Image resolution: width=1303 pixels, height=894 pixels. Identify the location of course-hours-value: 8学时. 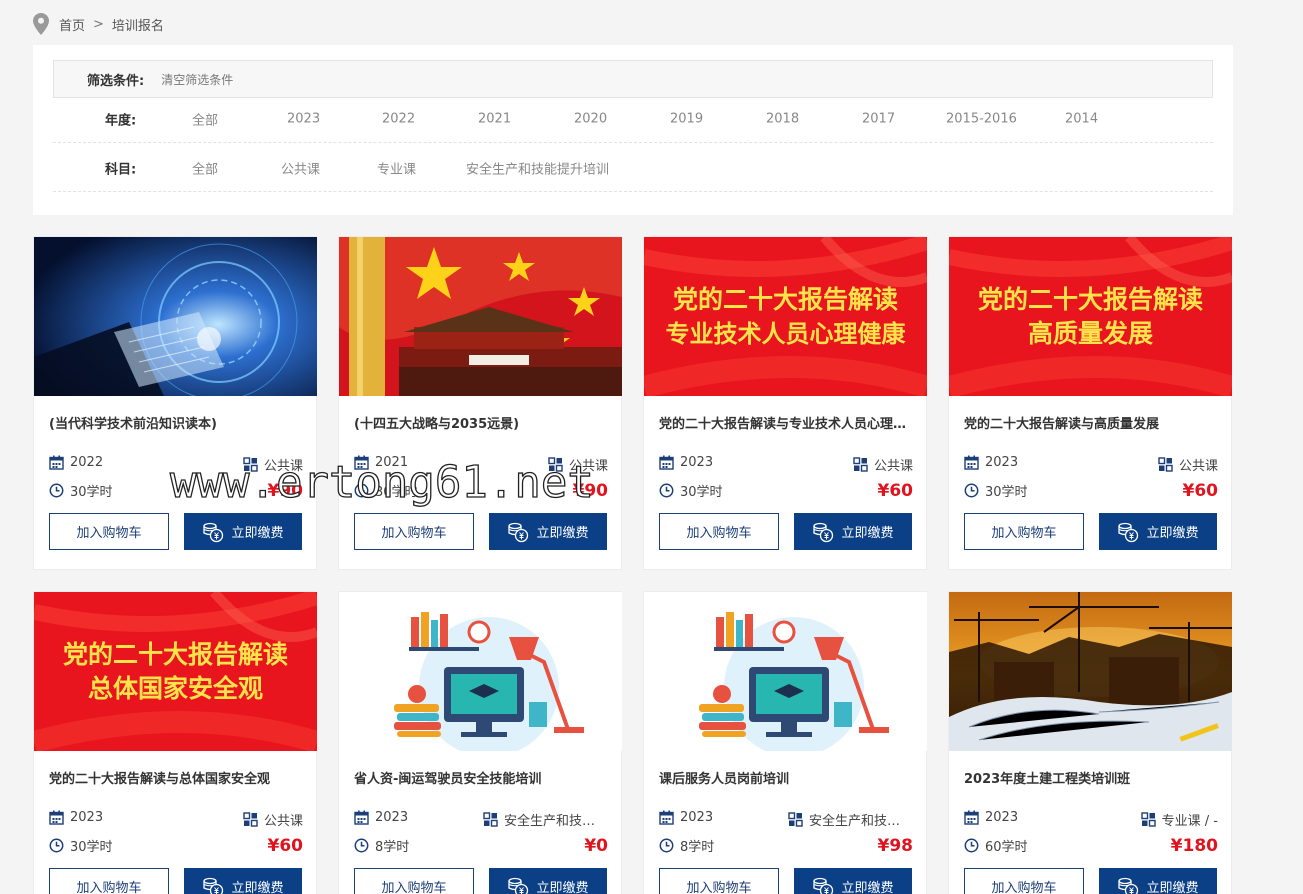
(392, 847).